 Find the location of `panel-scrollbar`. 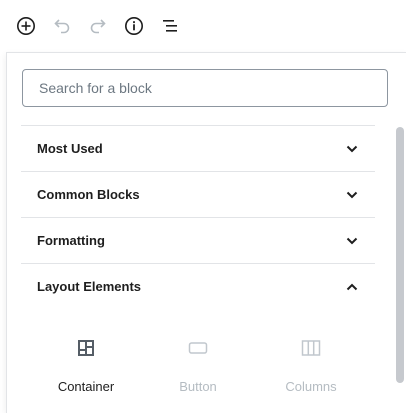

panel-scrollbar is located at coordinates (400, 270).